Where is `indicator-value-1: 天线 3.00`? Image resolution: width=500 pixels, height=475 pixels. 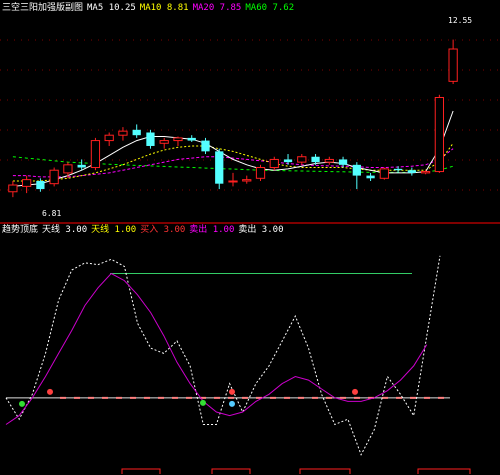
indicator-value-1: 天线 3.00 is located at coordinates (65, 230).